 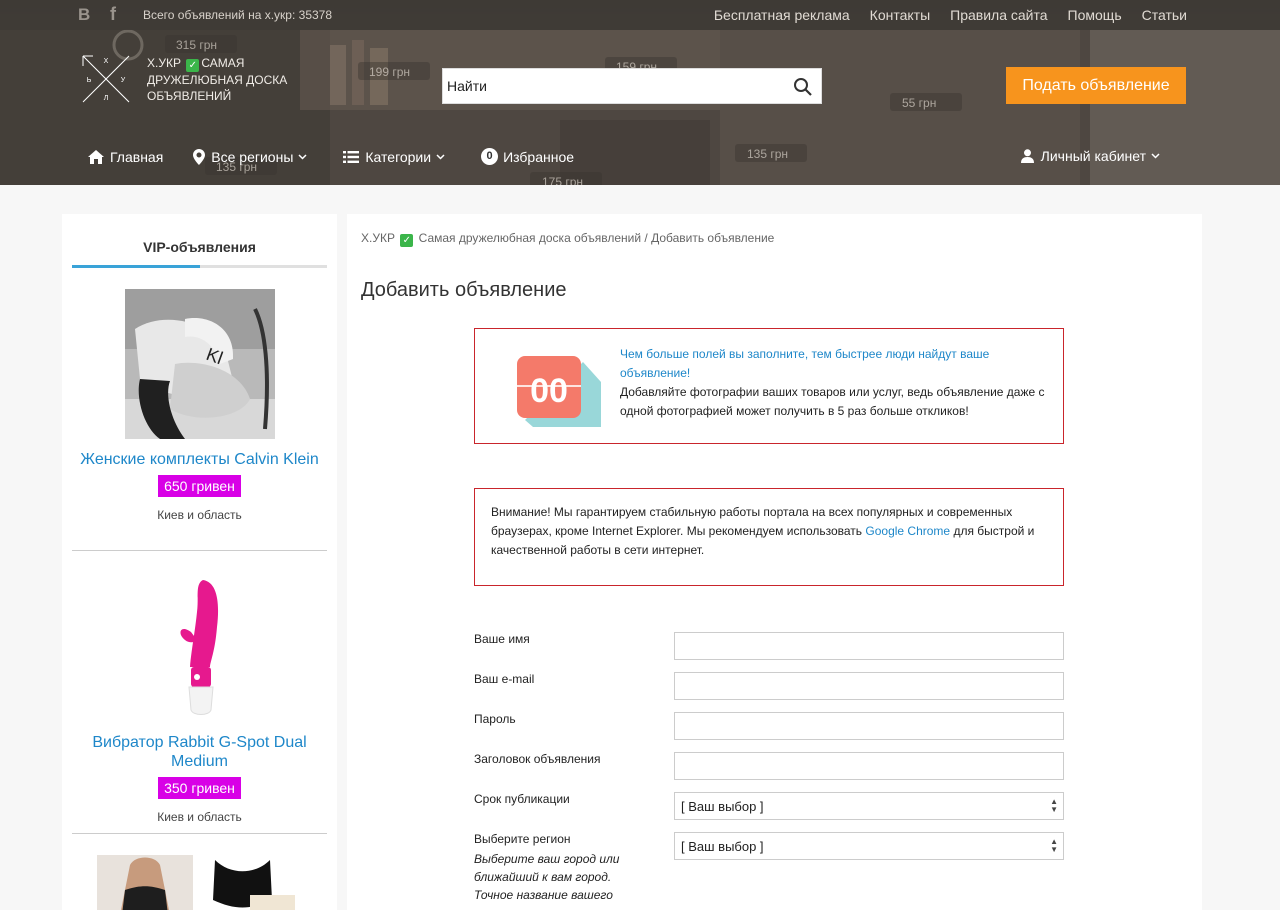 I want to click on counter-icon-text: 00, so click(x=549, y=391).